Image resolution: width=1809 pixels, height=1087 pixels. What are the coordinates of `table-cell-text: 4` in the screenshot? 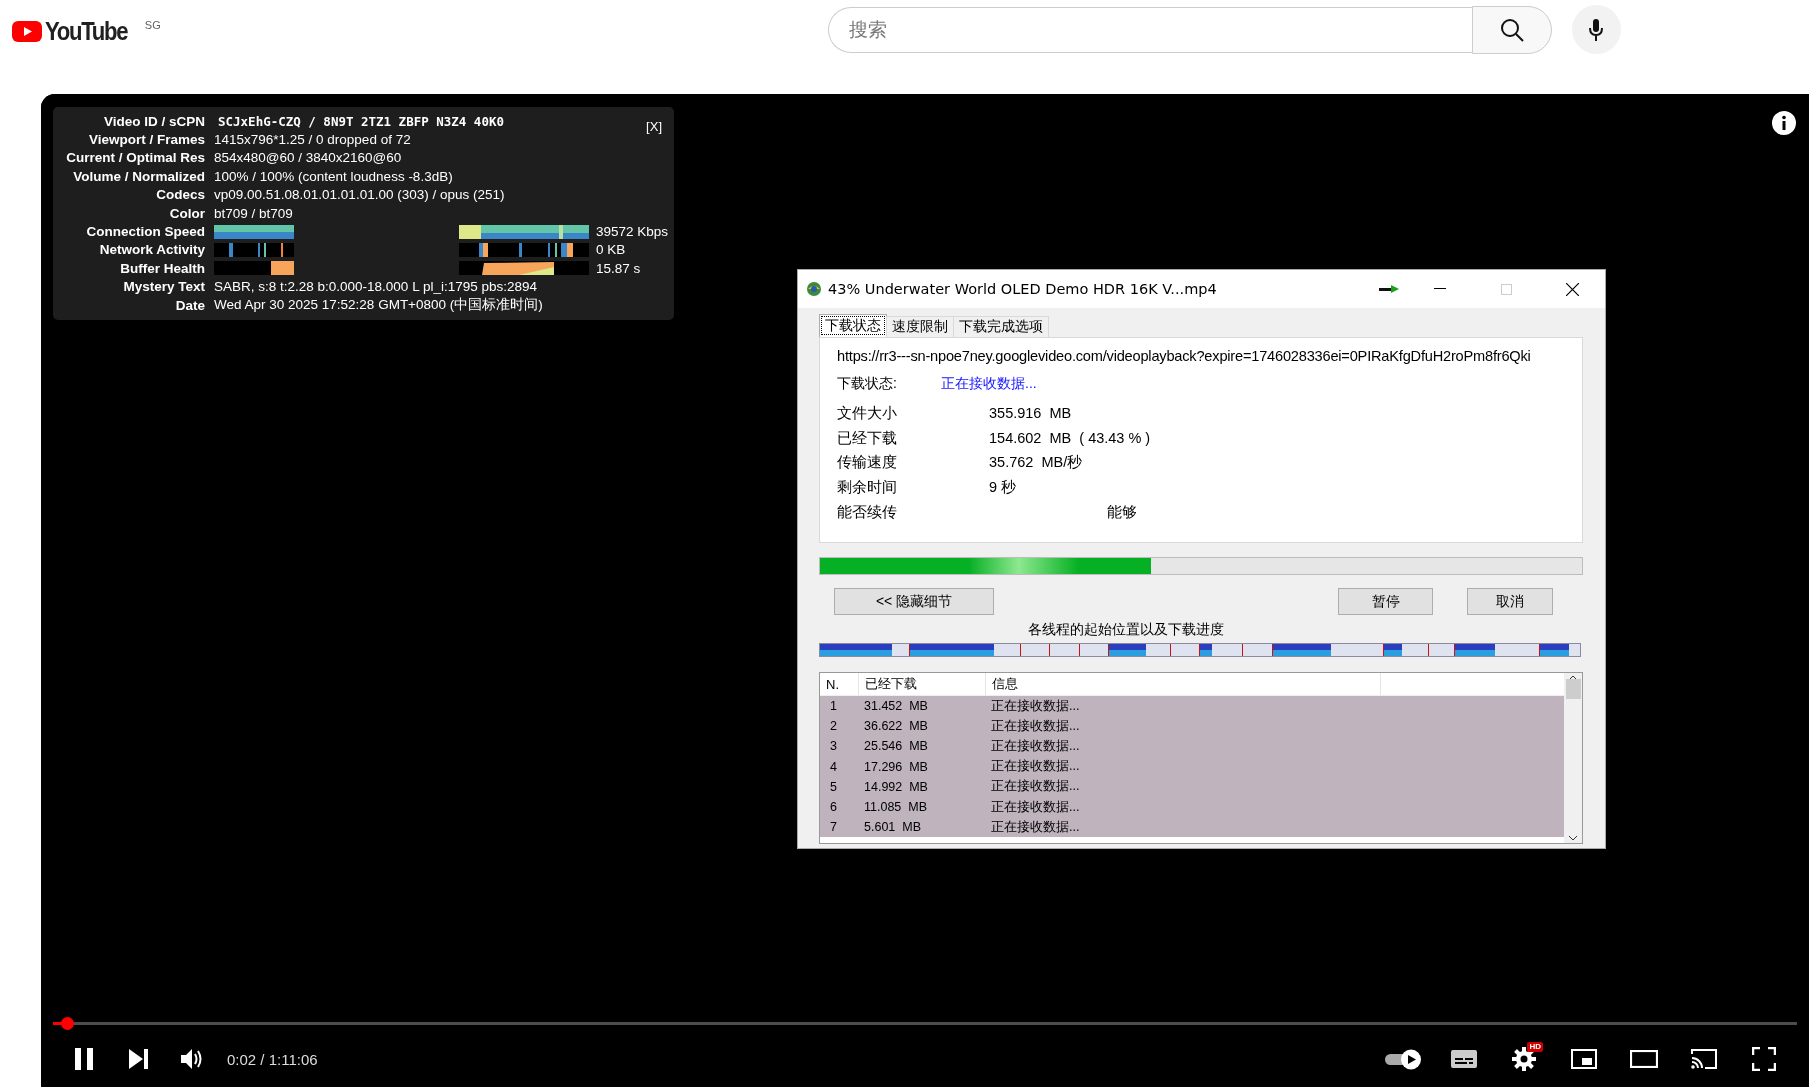 It's located at (833, 766).